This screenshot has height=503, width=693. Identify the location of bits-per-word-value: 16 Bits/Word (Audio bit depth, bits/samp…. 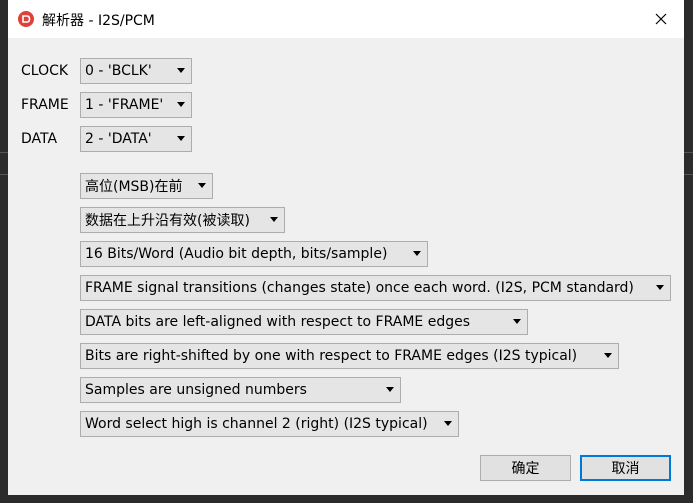
(236, 254).